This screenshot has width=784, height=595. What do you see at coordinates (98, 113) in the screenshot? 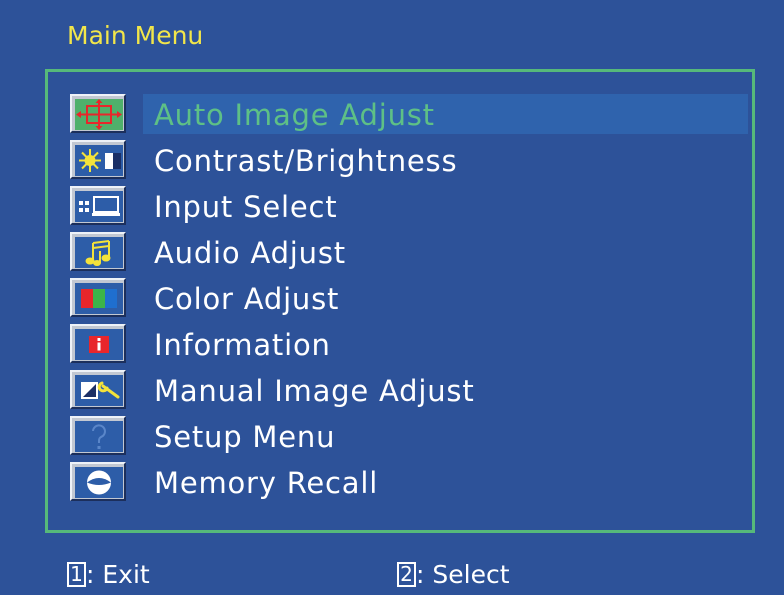
I see `auto-adjust-icon` at bounding box center [98, 113].